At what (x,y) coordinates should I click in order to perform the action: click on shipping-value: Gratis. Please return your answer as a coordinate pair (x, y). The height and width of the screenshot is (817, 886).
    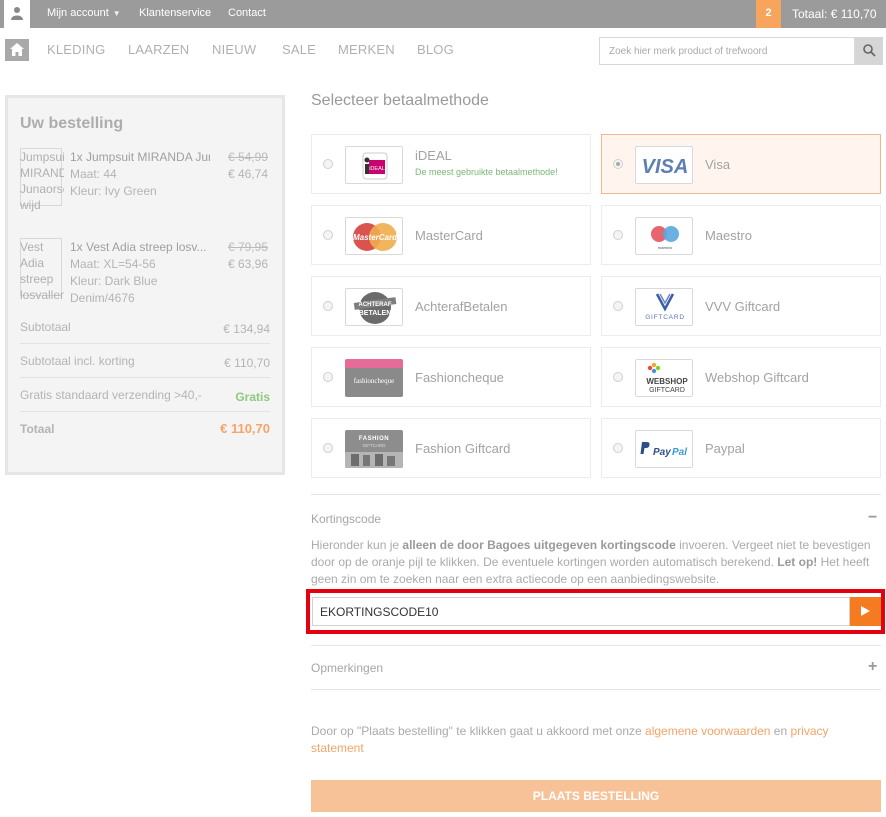
    Looking at the image, I should click on (252, 397).